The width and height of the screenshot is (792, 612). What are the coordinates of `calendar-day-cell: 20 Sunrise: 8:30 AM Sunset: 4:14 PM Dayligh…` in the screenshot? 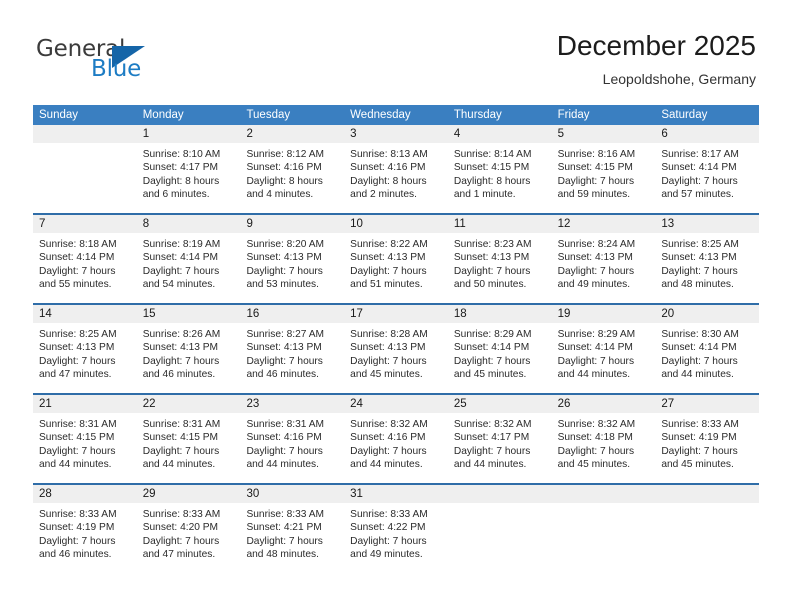 It's located at (707, 349).